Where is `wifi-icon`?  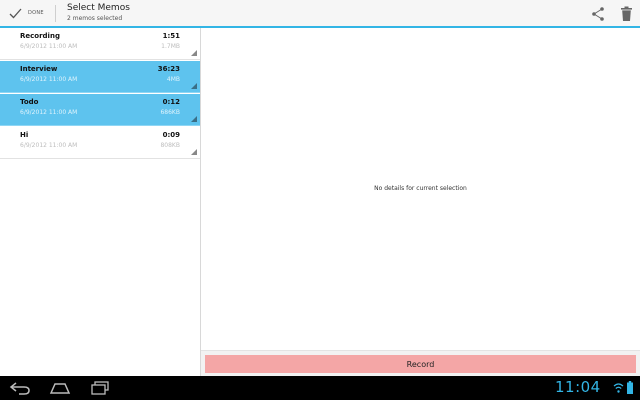
wifi-icon is located at coordinates (618, 388).